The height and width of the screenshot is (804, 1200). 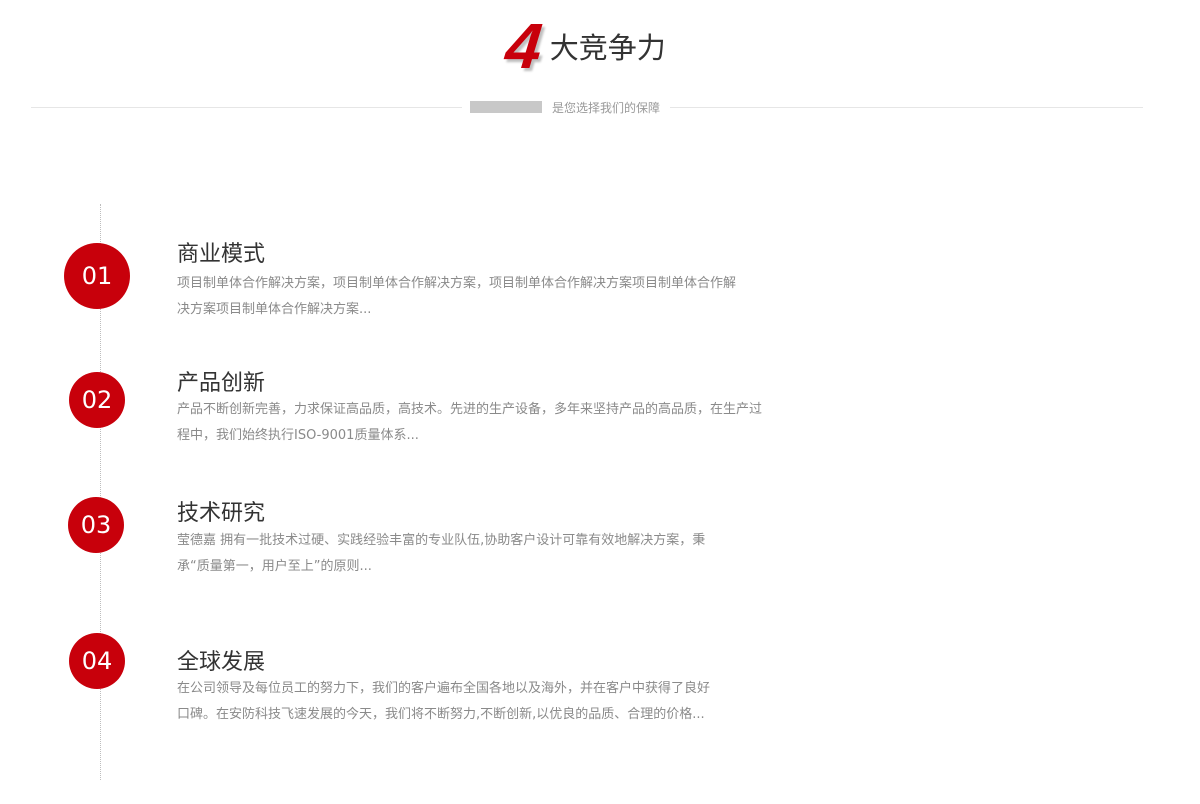 I want to click on title-number: 4, so click(x=524, y=46).